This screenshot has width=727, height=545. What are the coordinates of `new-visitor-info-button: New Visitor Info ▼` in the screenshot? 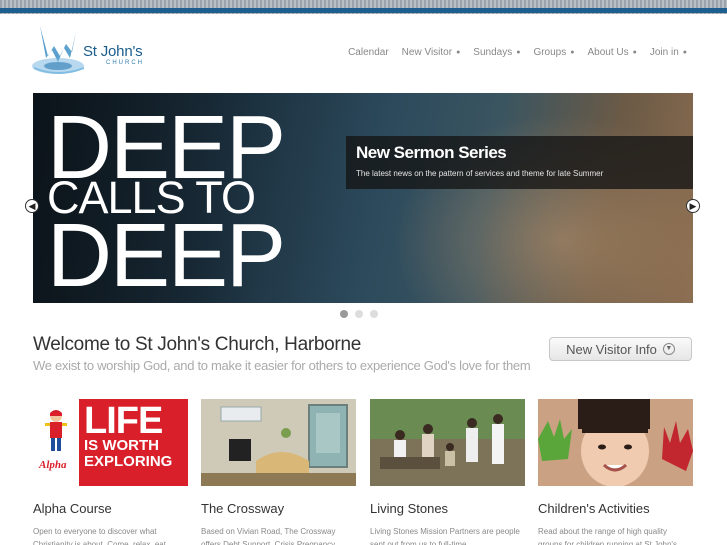 It's located at (620, 349).